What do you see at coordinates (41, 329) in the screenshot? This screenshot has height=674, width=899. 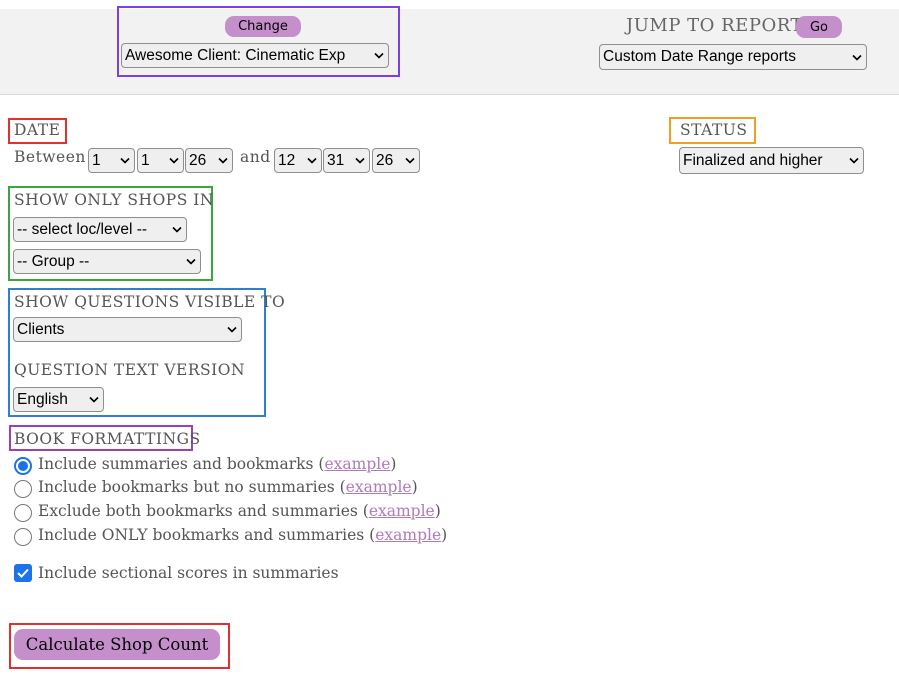 I see `visible-to-value: Clients` at bounding box center [41, 329].